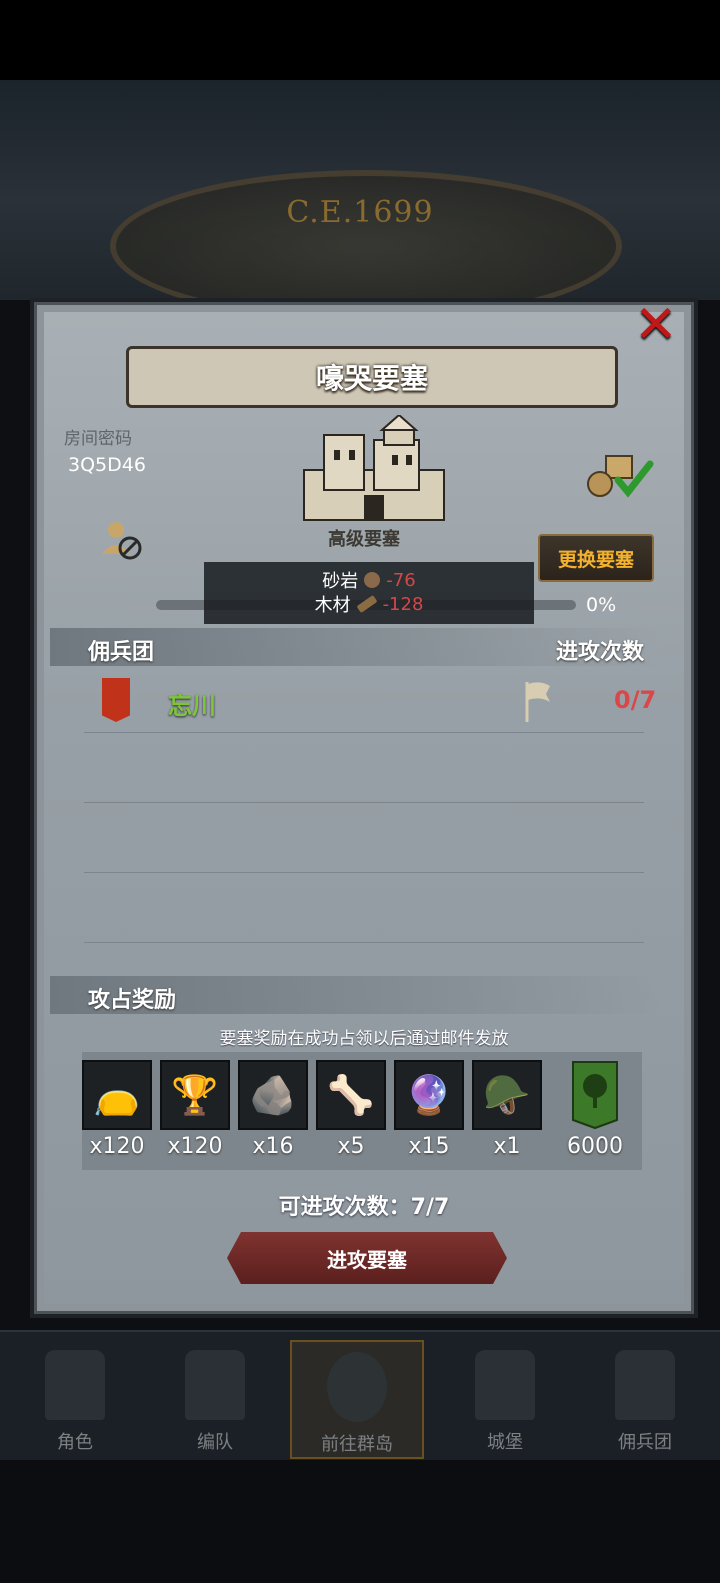 The height and width of the screenshot is (1583, 720). What do you see at coordinates (75, 1385) in the screenshot?
I see `knight-icon` at bounding box center [75, 1385].